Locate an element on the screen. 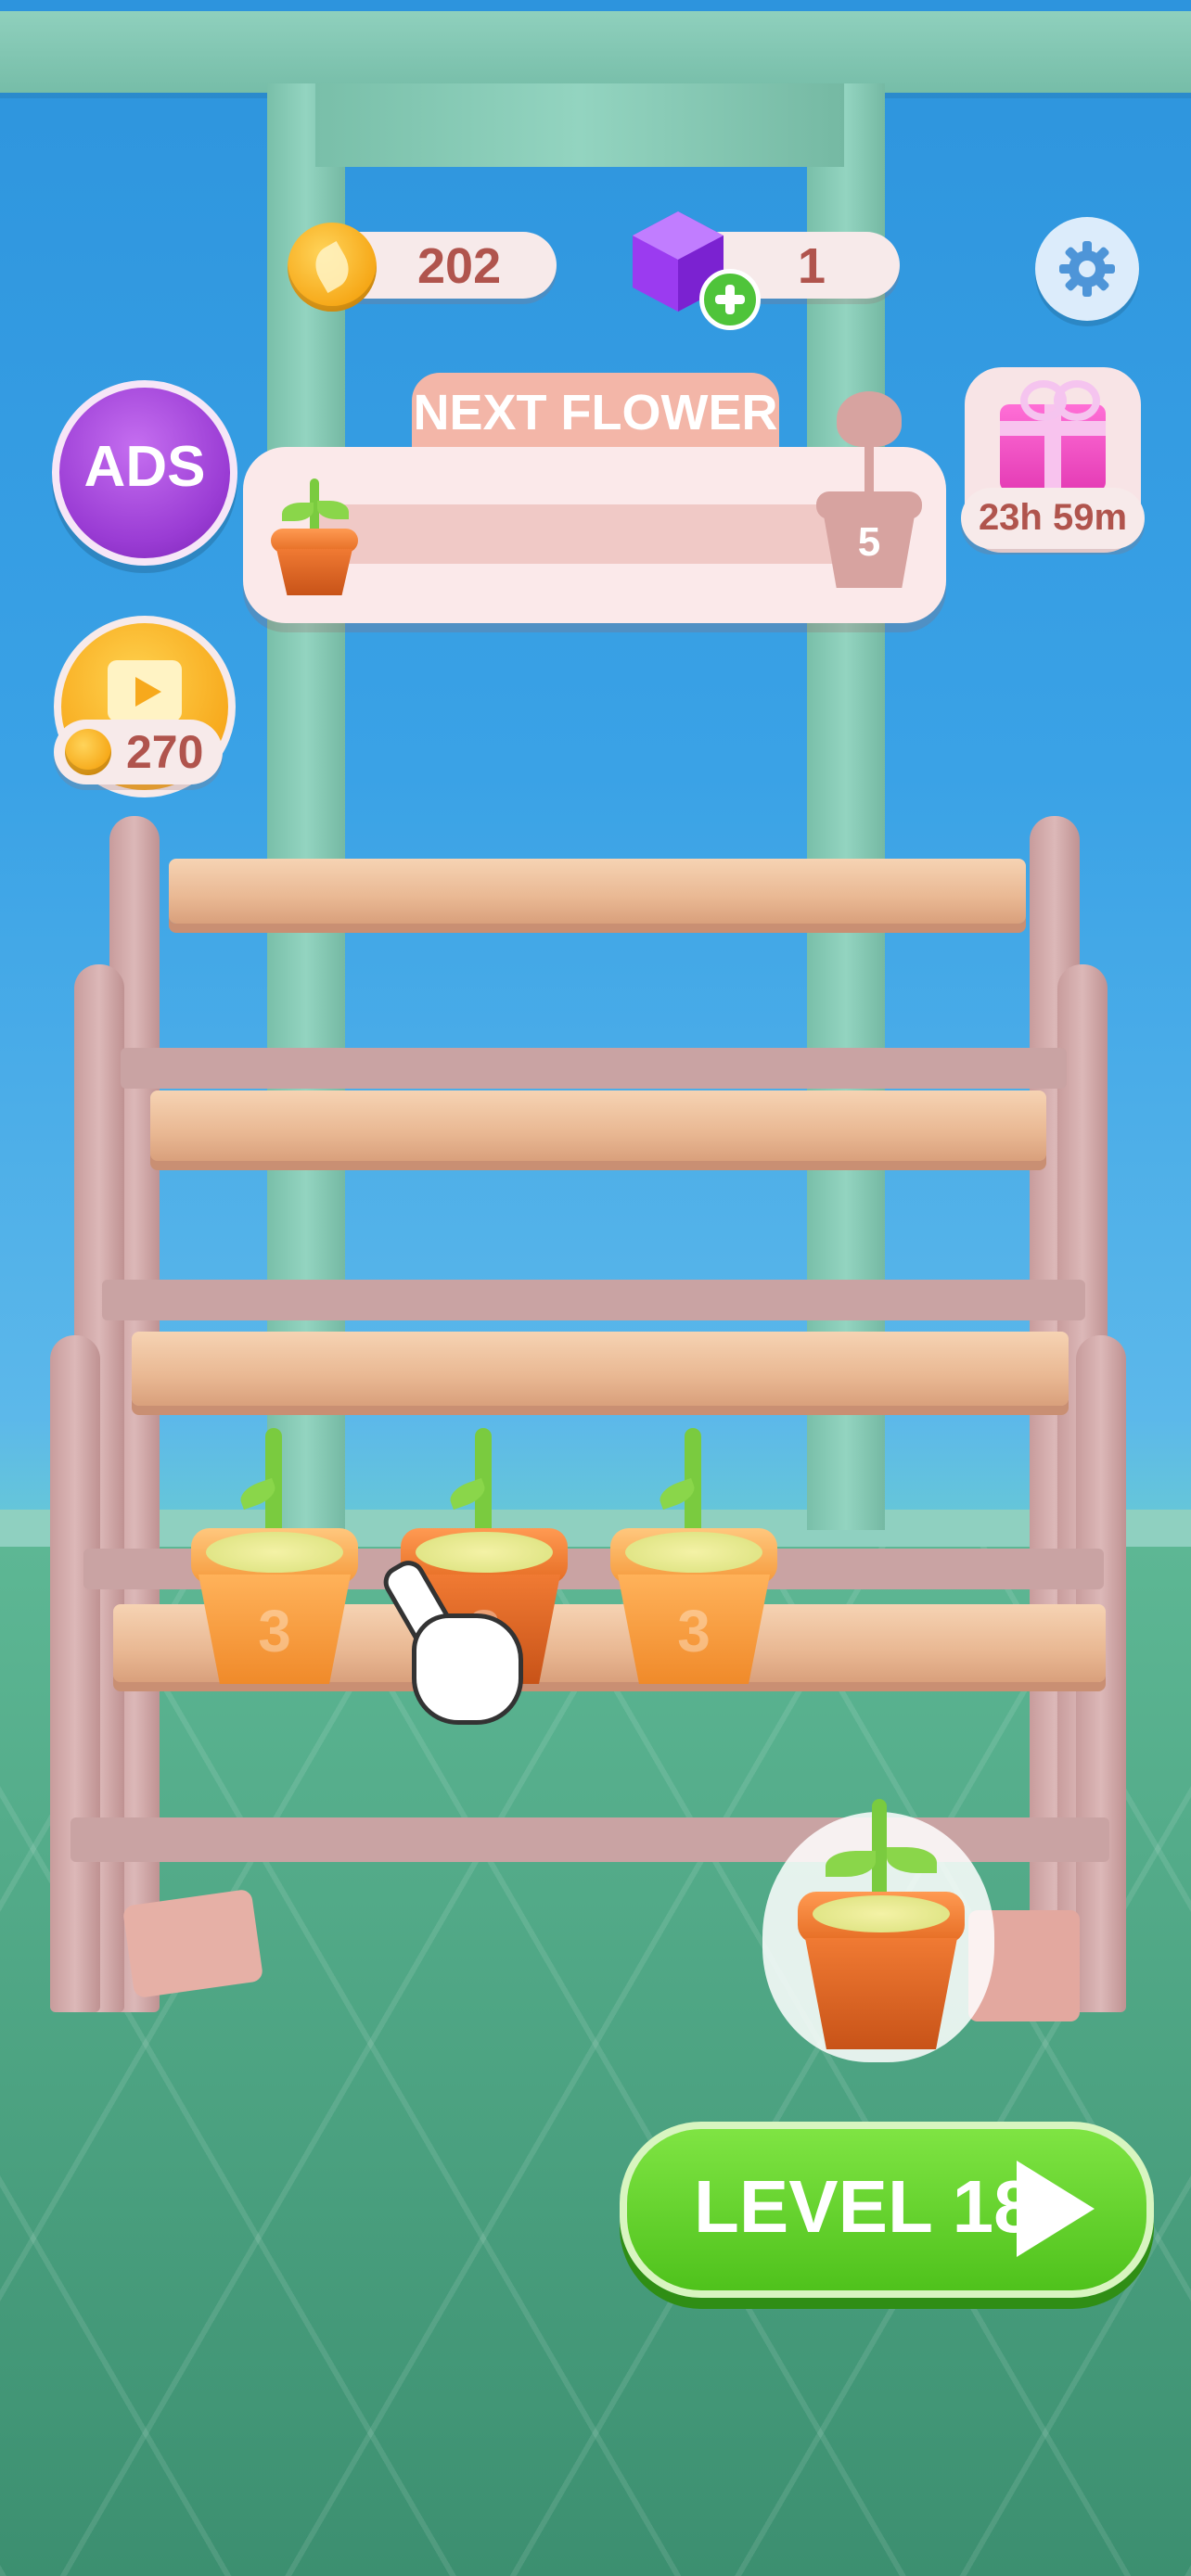 The height and width of the screenshot is (2576, 1191). next-flower-panel: 5 is located at coordinates (594, 507).